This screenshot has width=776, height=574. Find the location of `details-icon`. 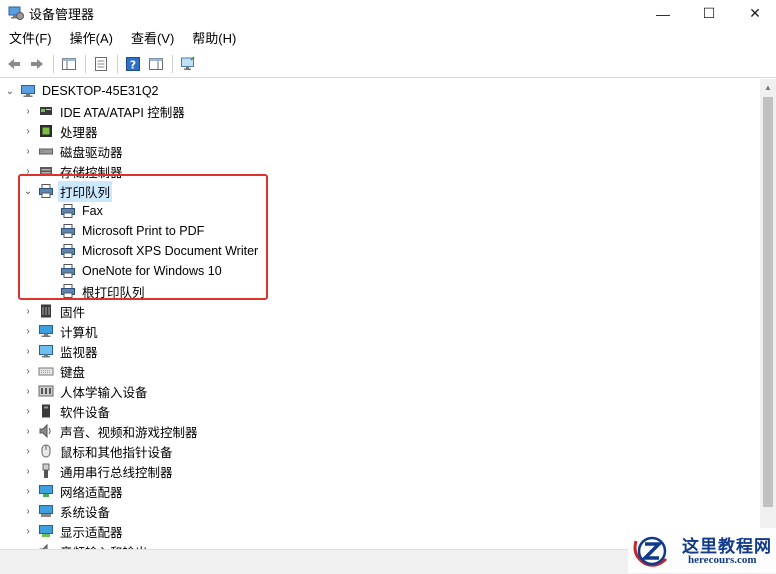

details-icon is located at coordinates (156, 64).